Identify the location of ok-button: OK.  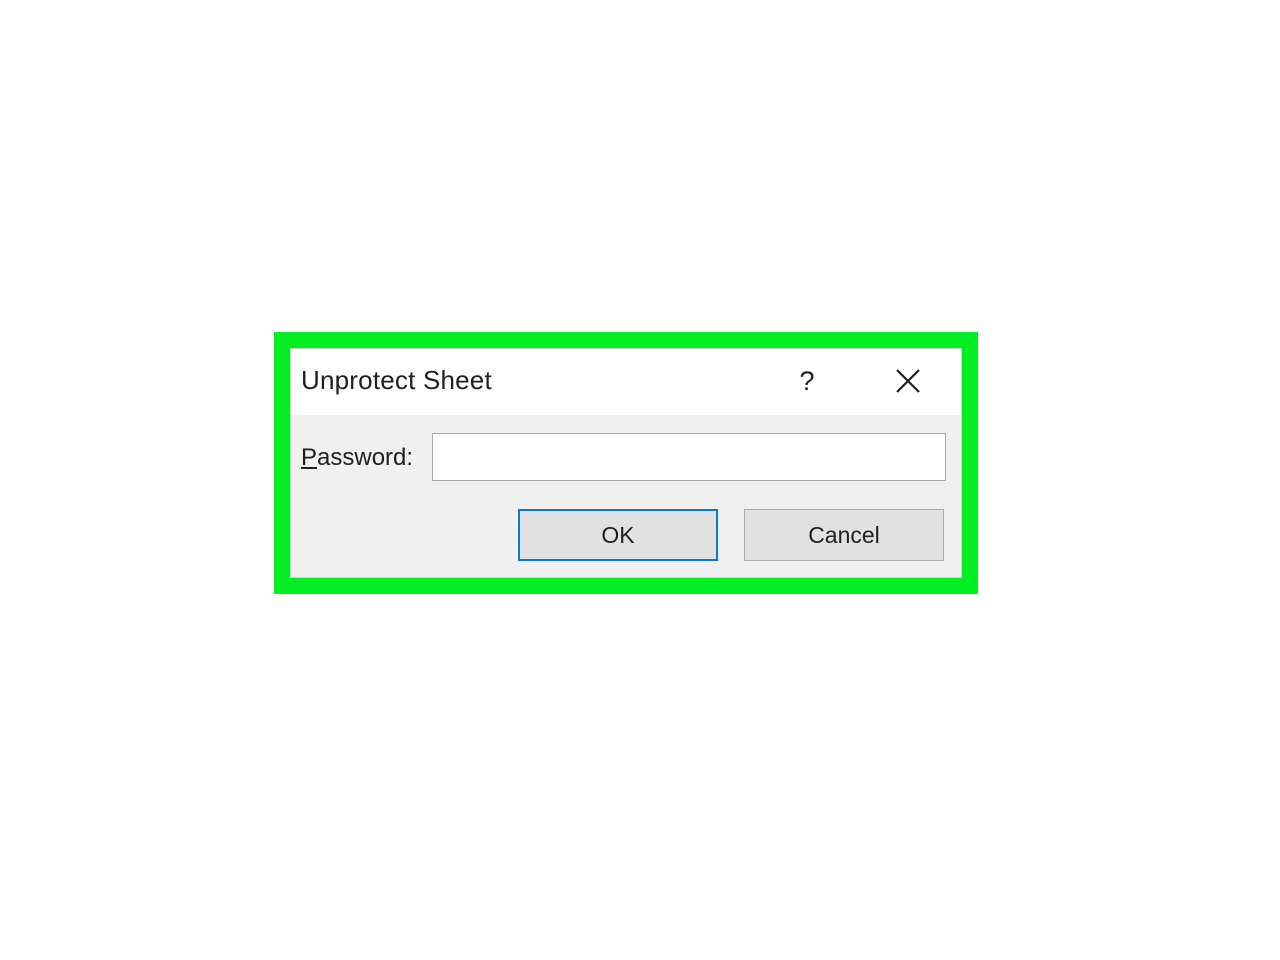
(618, 535).